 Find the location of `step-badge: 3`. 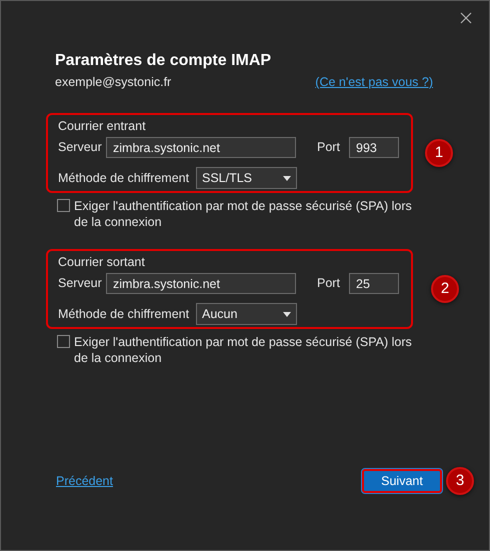

step-badge: 3 is located at coordinates (460, 481).